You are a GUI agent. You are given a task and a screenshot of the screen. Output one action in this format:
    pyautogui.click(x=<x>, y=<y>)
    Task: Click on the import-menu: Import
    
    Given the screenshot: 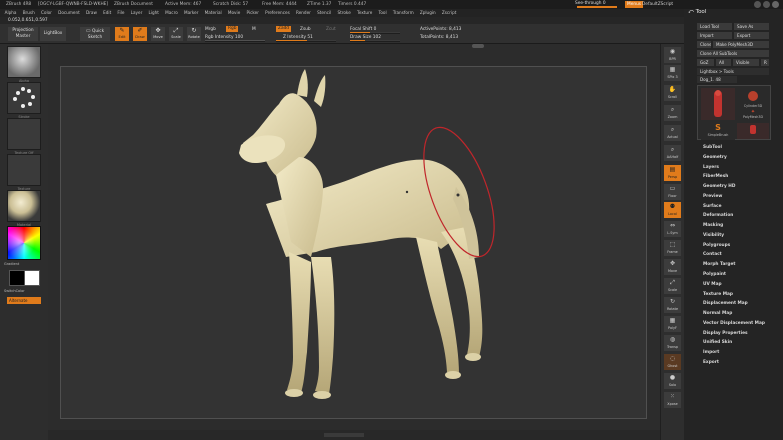 What is the action you would take?
    pyautogui.click(x=711, y=352)
    